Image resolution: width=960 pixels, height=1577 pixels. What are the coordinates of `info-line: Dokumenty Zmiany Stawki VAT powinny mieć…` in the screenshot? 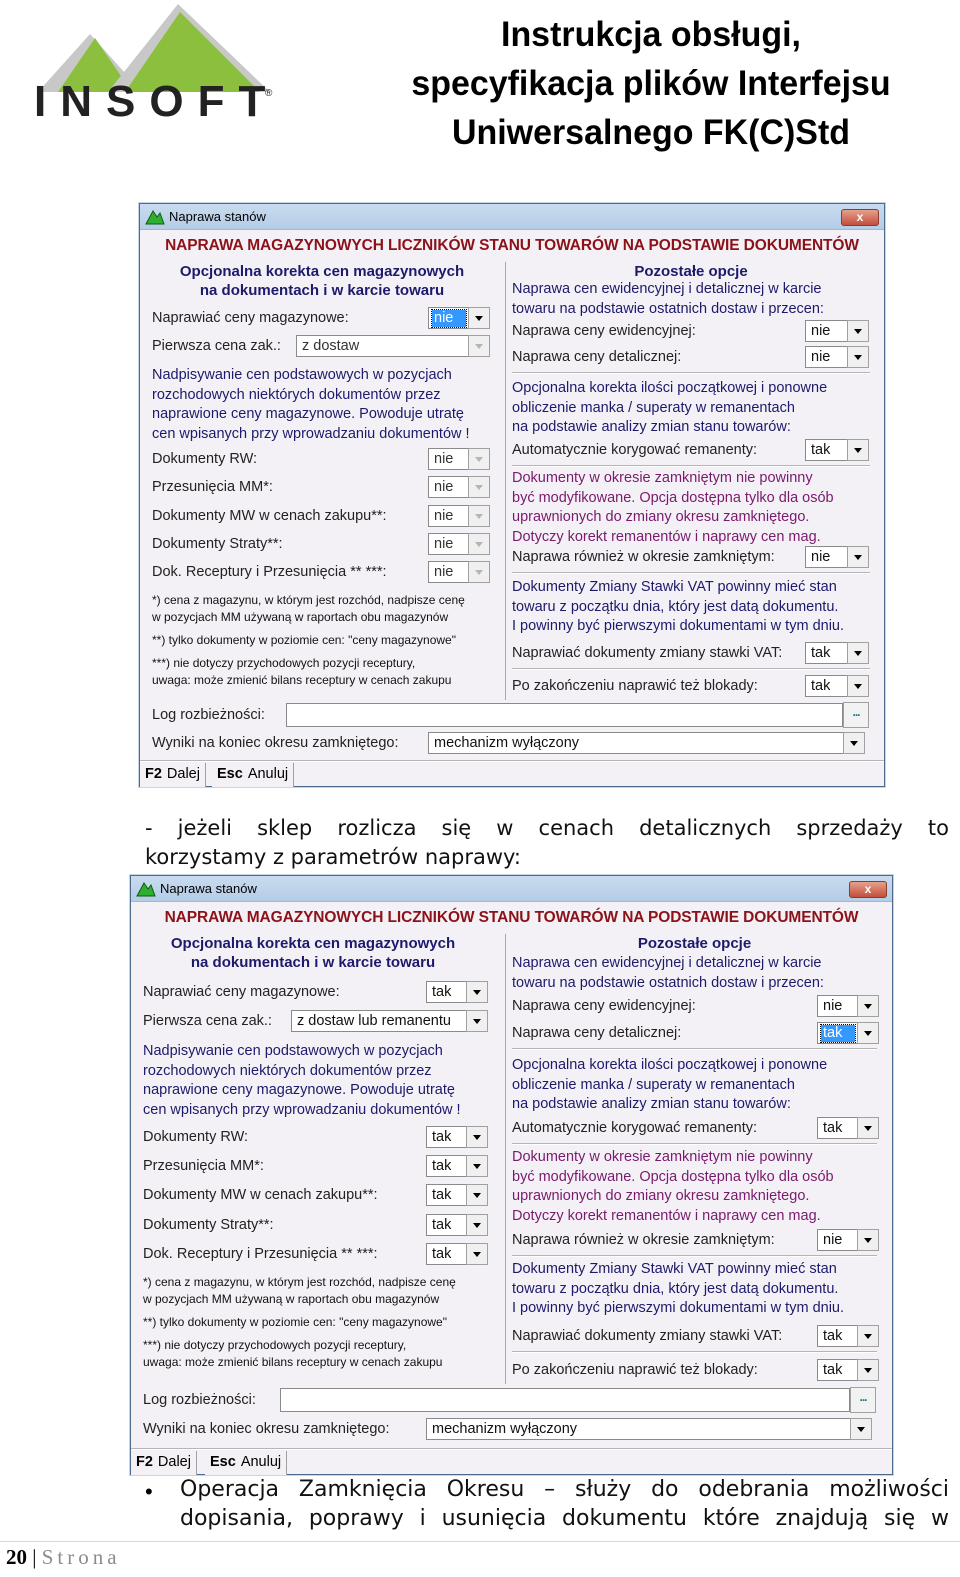 It's located at (674, 1269).